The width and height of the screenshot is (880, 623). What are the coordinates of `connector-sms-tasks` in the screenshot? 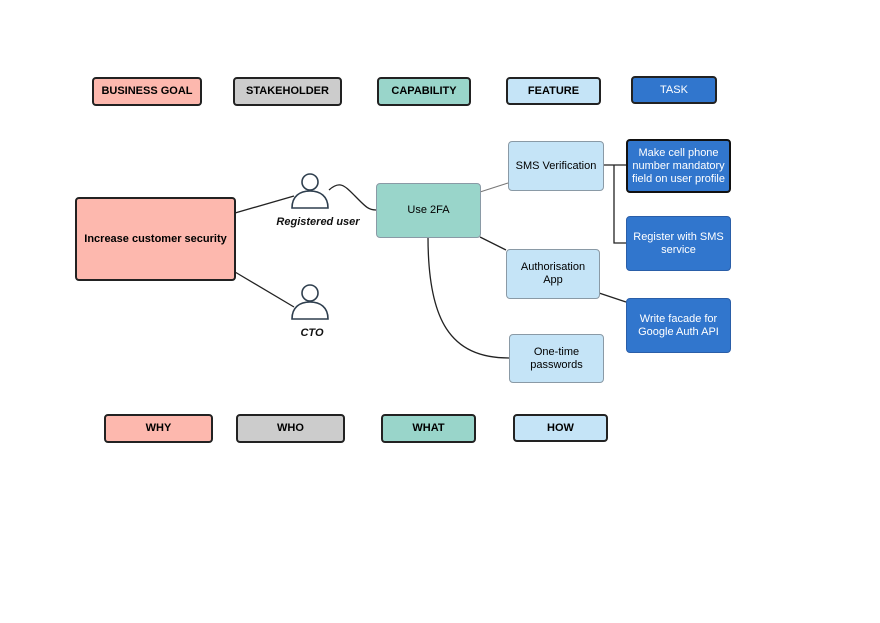 It's located at (614, 204).